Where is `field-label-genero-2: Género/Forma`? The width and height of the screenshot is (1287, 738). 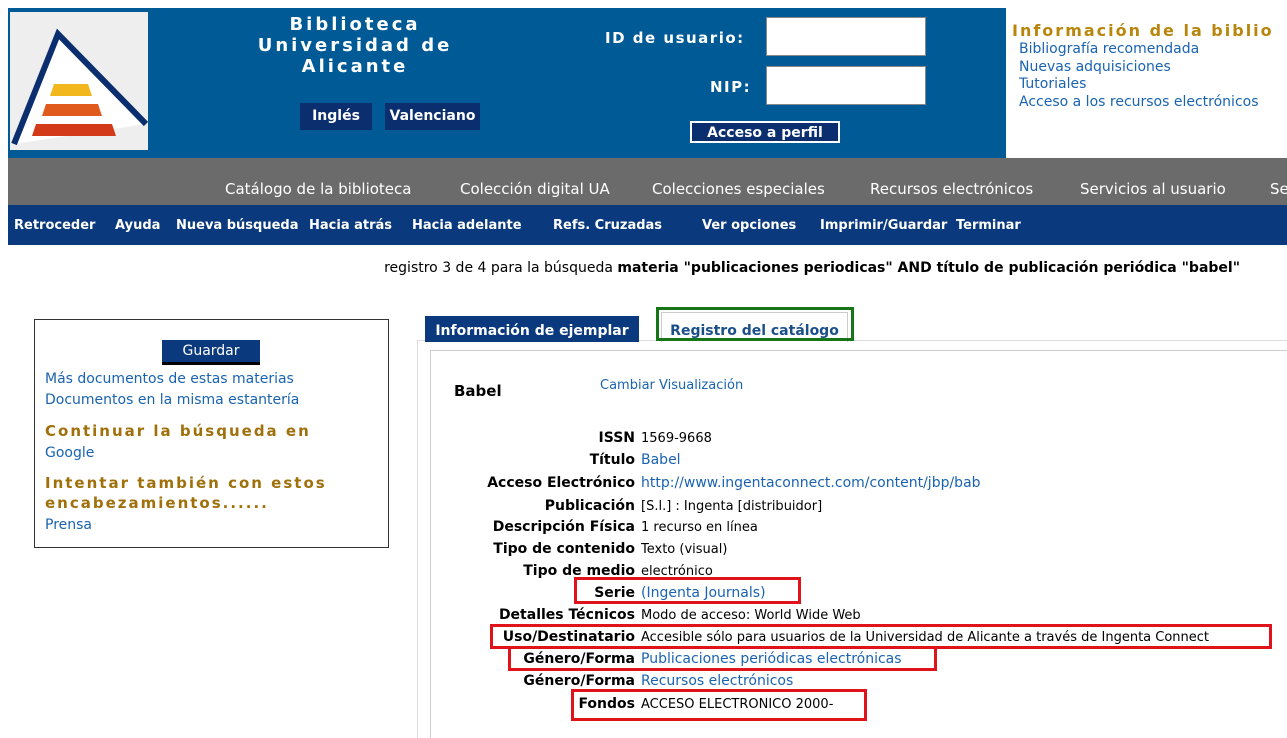
field-label-genero-2: Género/Forma is located at coordinates (579, 681).